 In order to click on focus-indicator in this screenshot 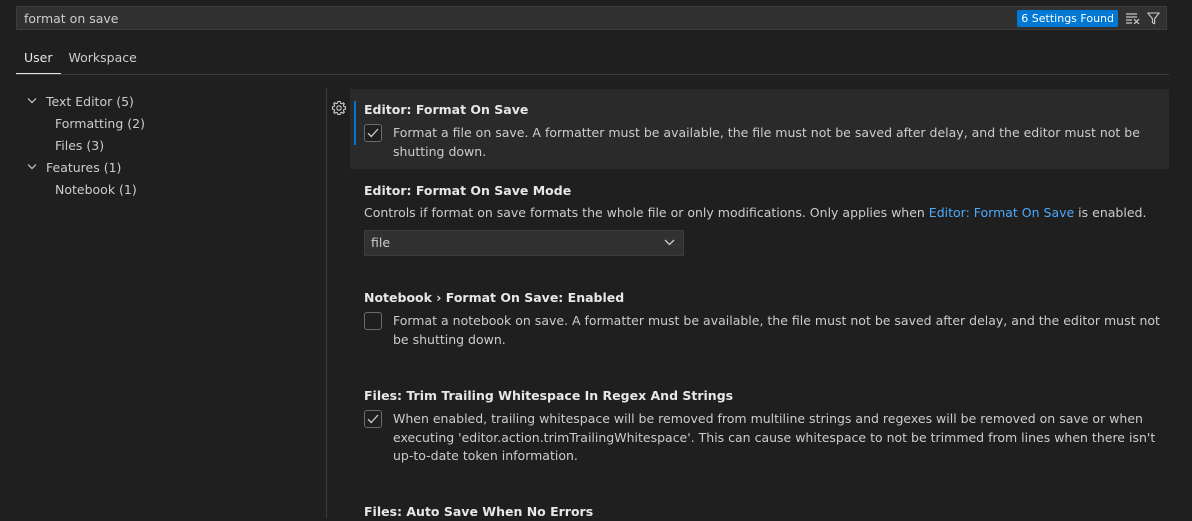, I will do `click(355, 123)`.